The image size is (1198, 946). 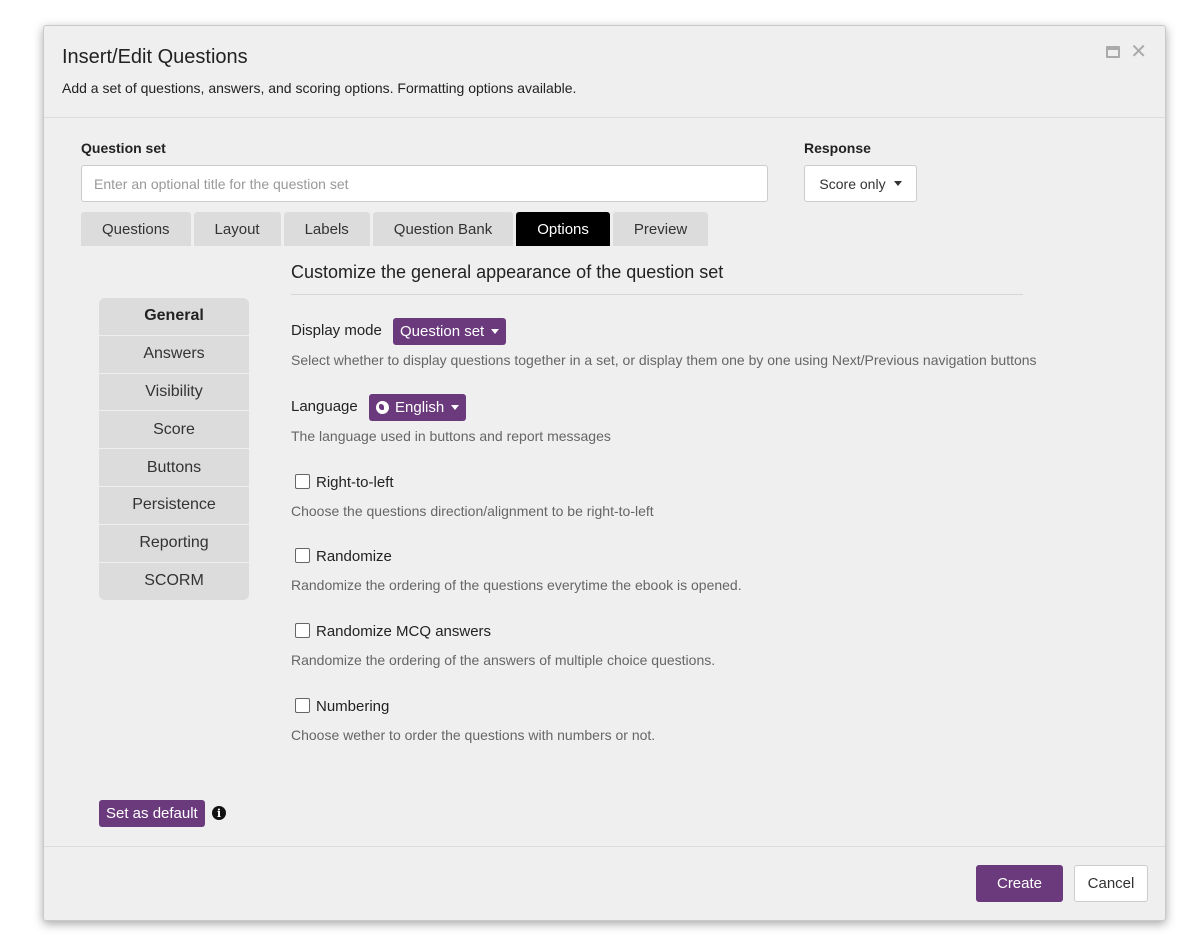 I want to click on numbering-checkbox, so click(x=302, y=705).